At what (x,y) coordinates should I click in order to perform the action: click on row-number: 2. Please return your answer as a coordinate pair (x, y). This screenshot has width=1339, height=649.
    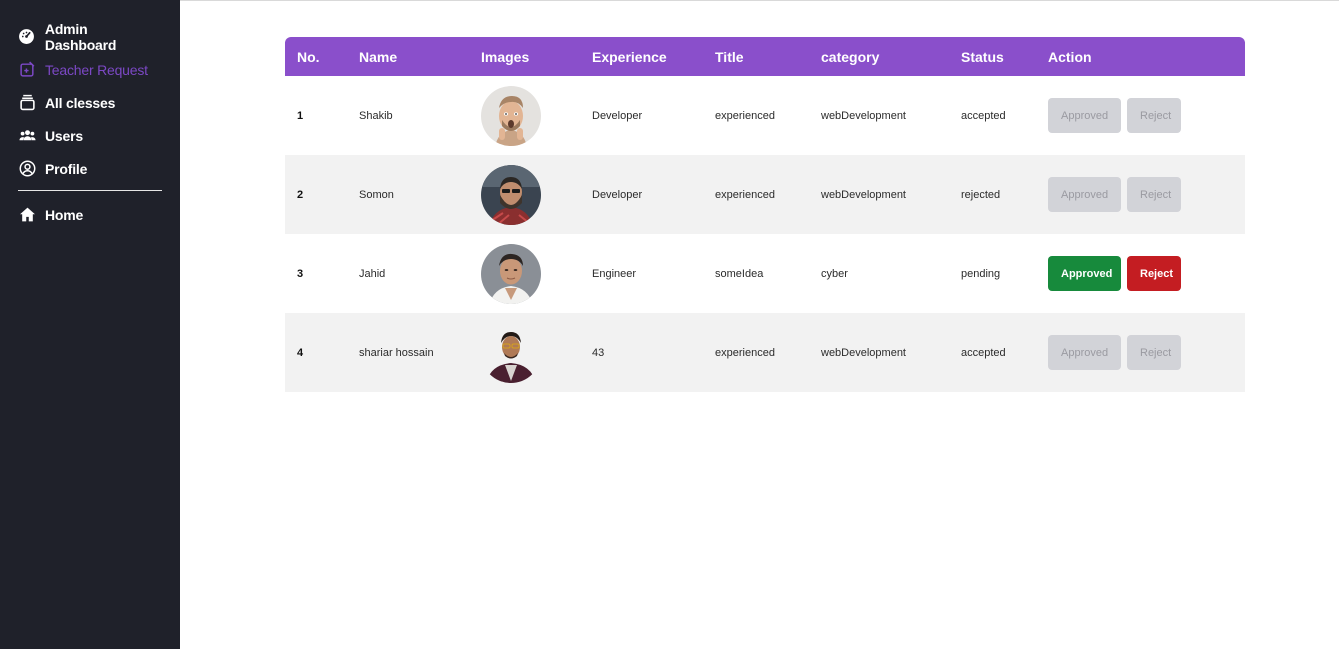
    Looking at the image, I should click on (300, 194).